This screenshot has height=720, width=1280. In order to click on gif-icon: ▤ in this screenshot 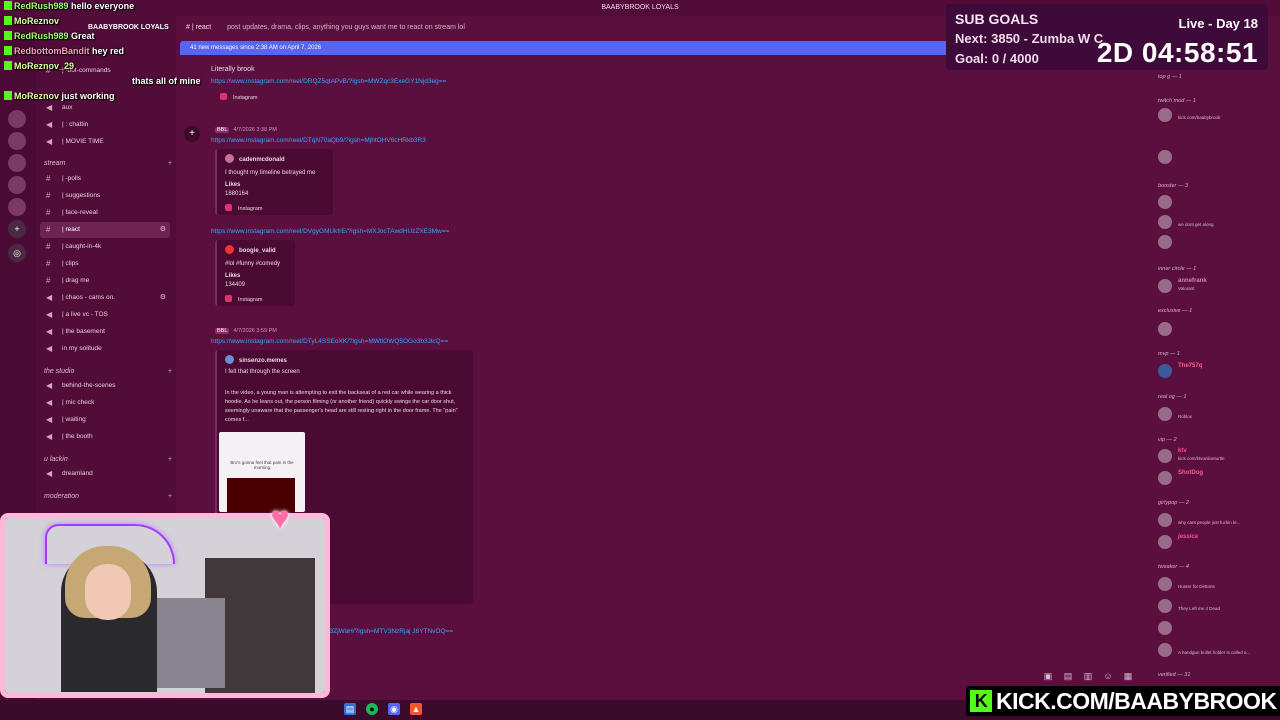, I will do `click(1068, 677)`.